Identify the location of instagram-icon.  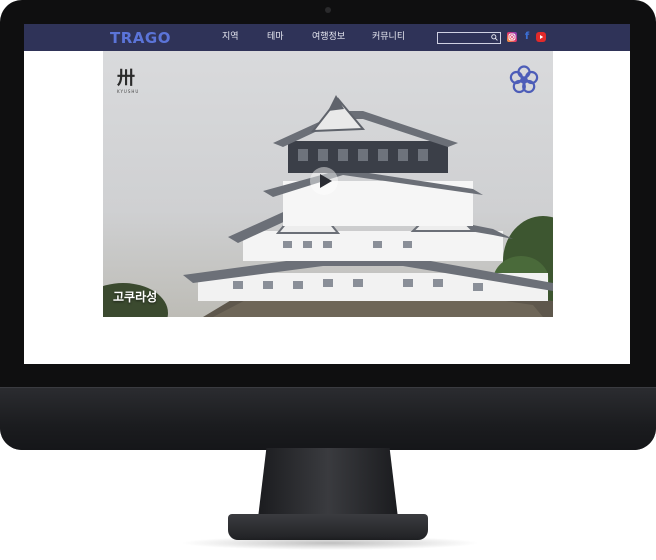
(512, 37).